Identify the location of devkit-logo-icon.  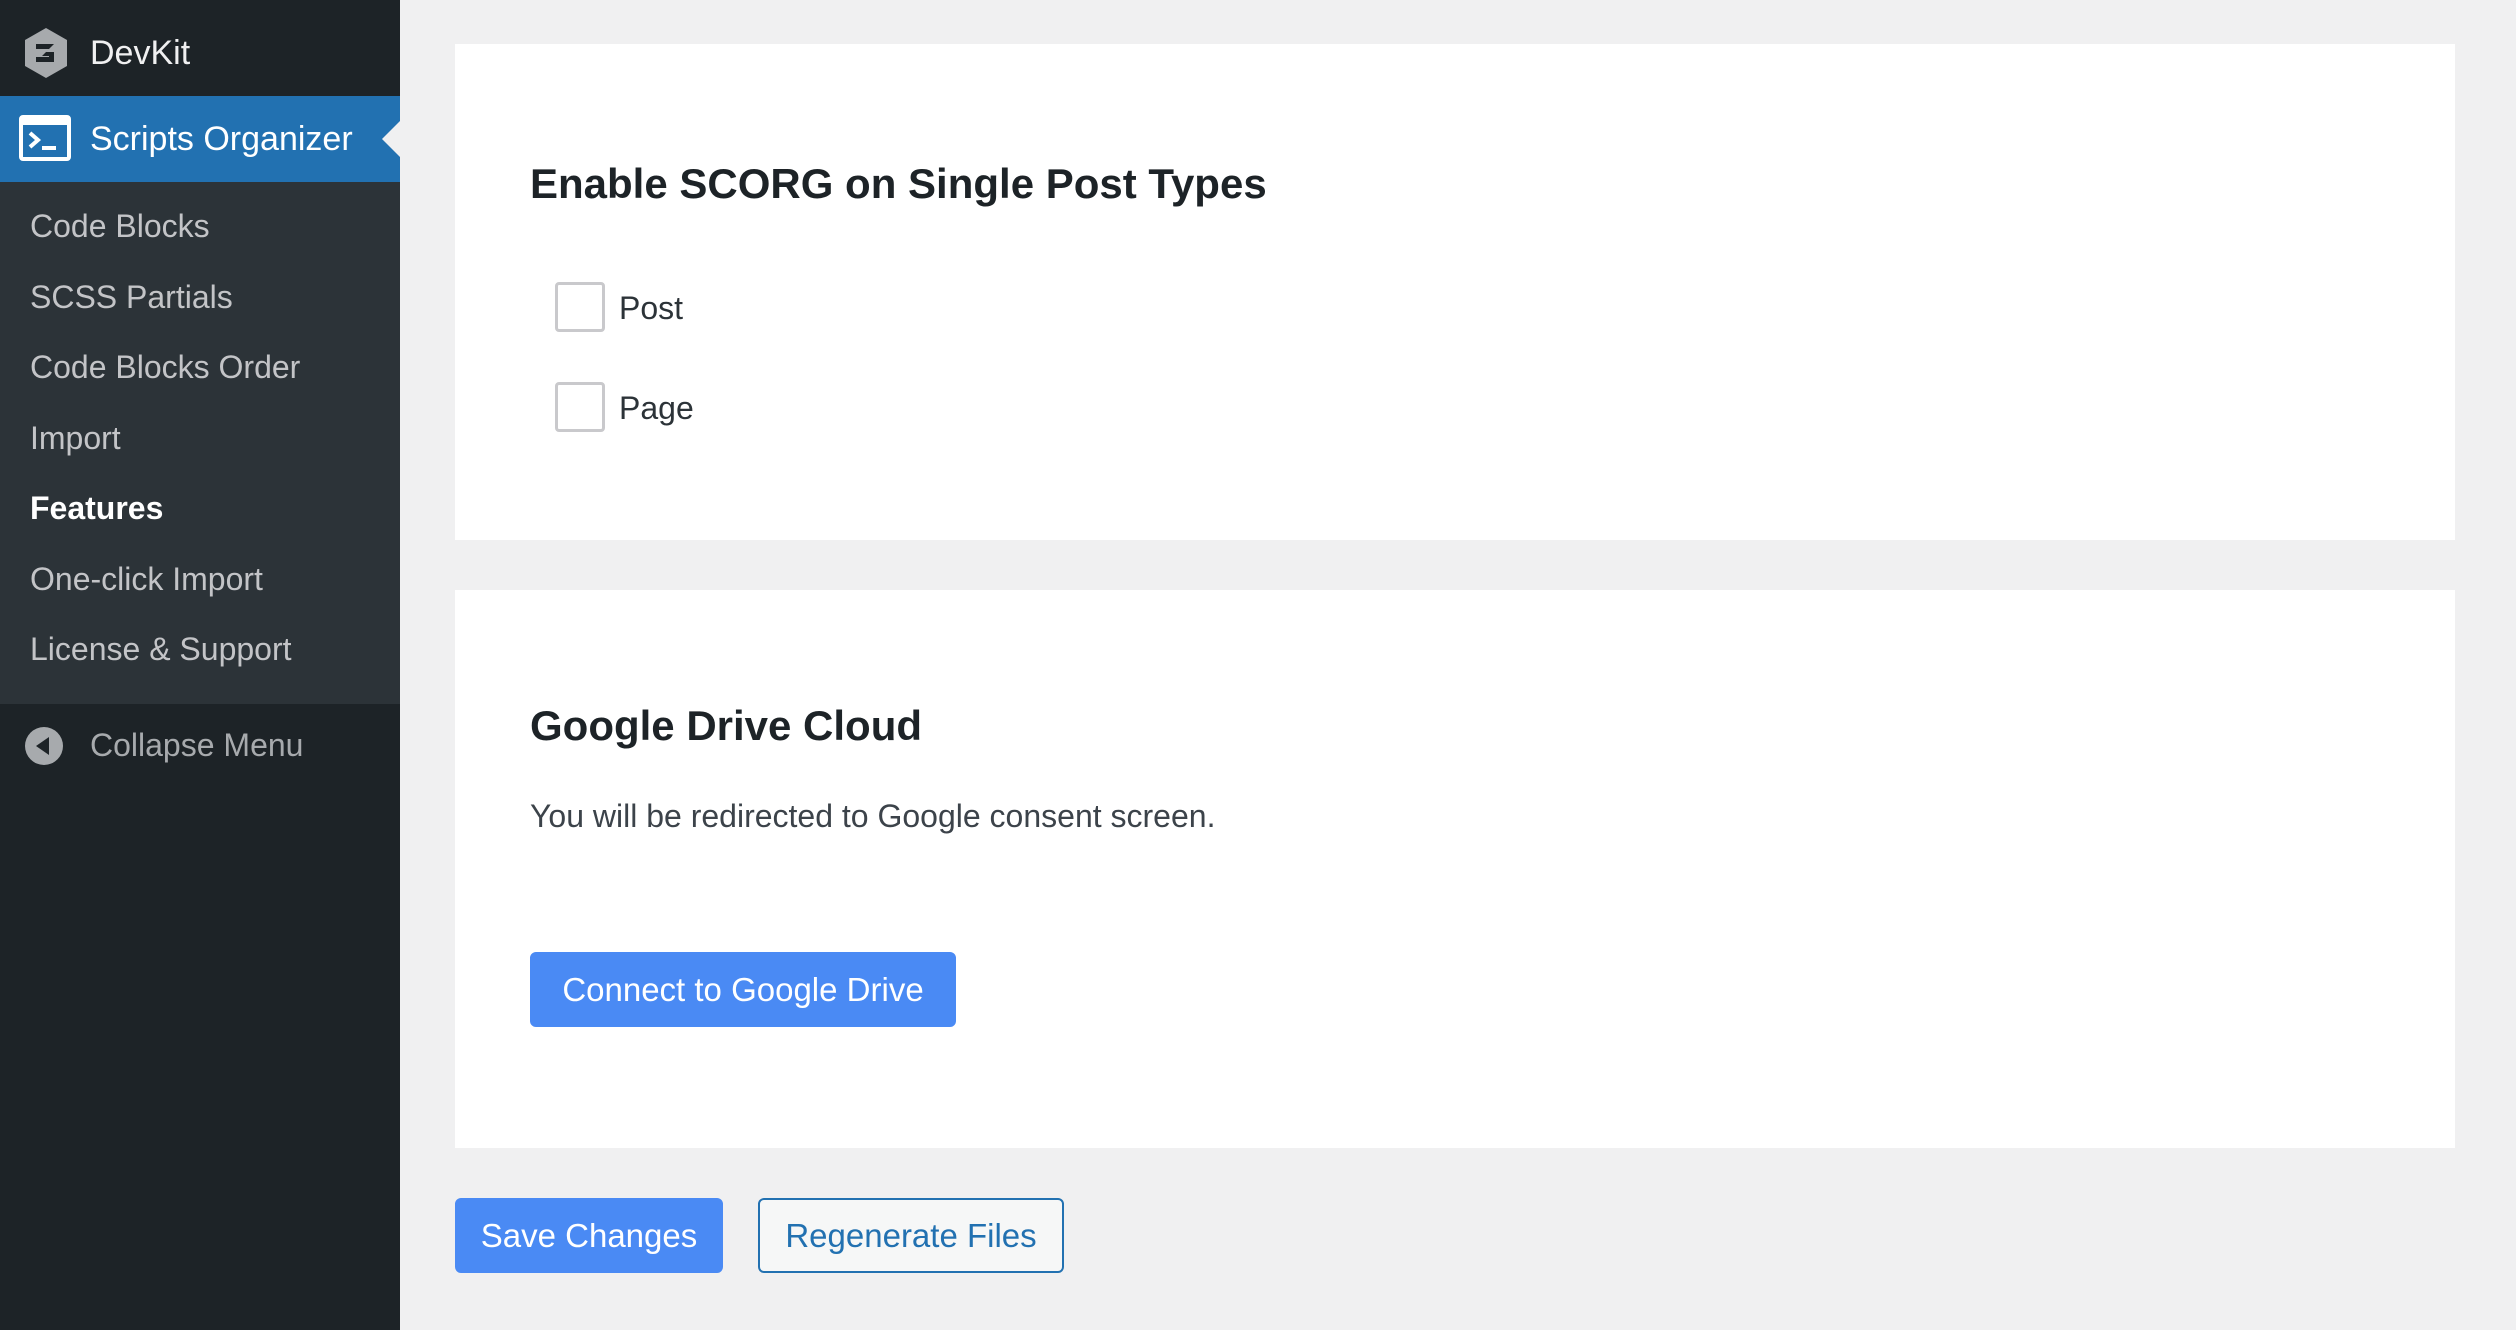
(46, 53).